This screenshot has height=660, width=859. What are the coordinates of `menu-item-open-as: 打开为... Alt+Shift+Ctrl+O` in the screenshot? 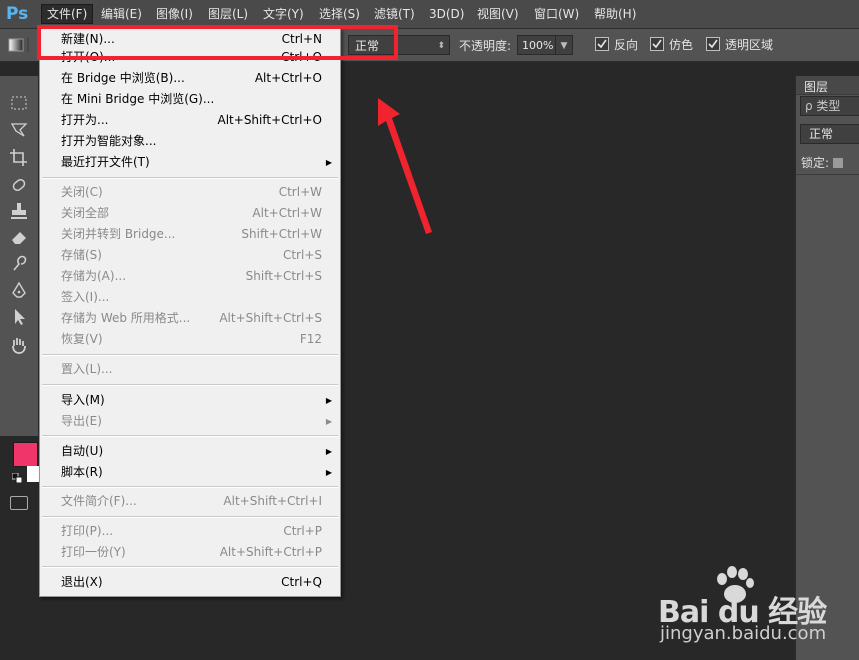 It's located at (190, 120).